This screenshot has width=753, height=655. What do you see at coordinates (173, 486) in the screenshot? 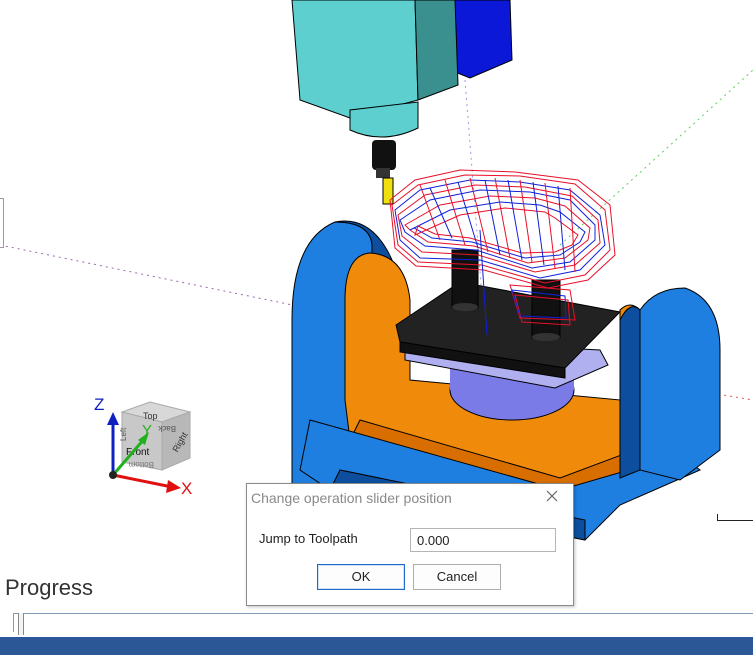
I see `x-axis-arrow` at bounding box center [173, 486].